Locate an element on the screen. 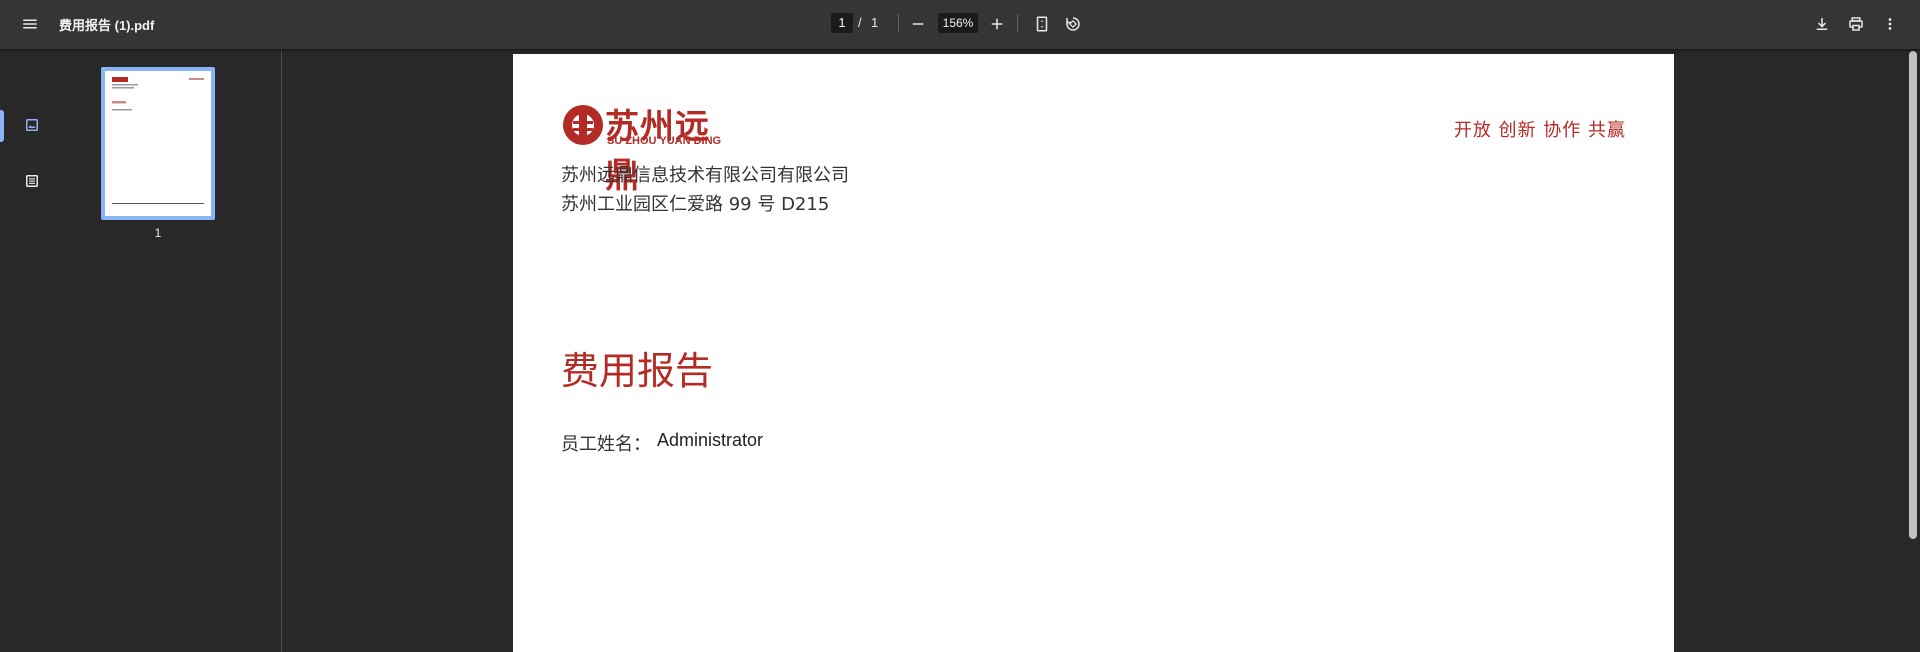 Image resolution: width=1920 pixels, height=652 pixels. logo-english-text: SU ZHOU YUAN DING is located at coordinates (664, 141).